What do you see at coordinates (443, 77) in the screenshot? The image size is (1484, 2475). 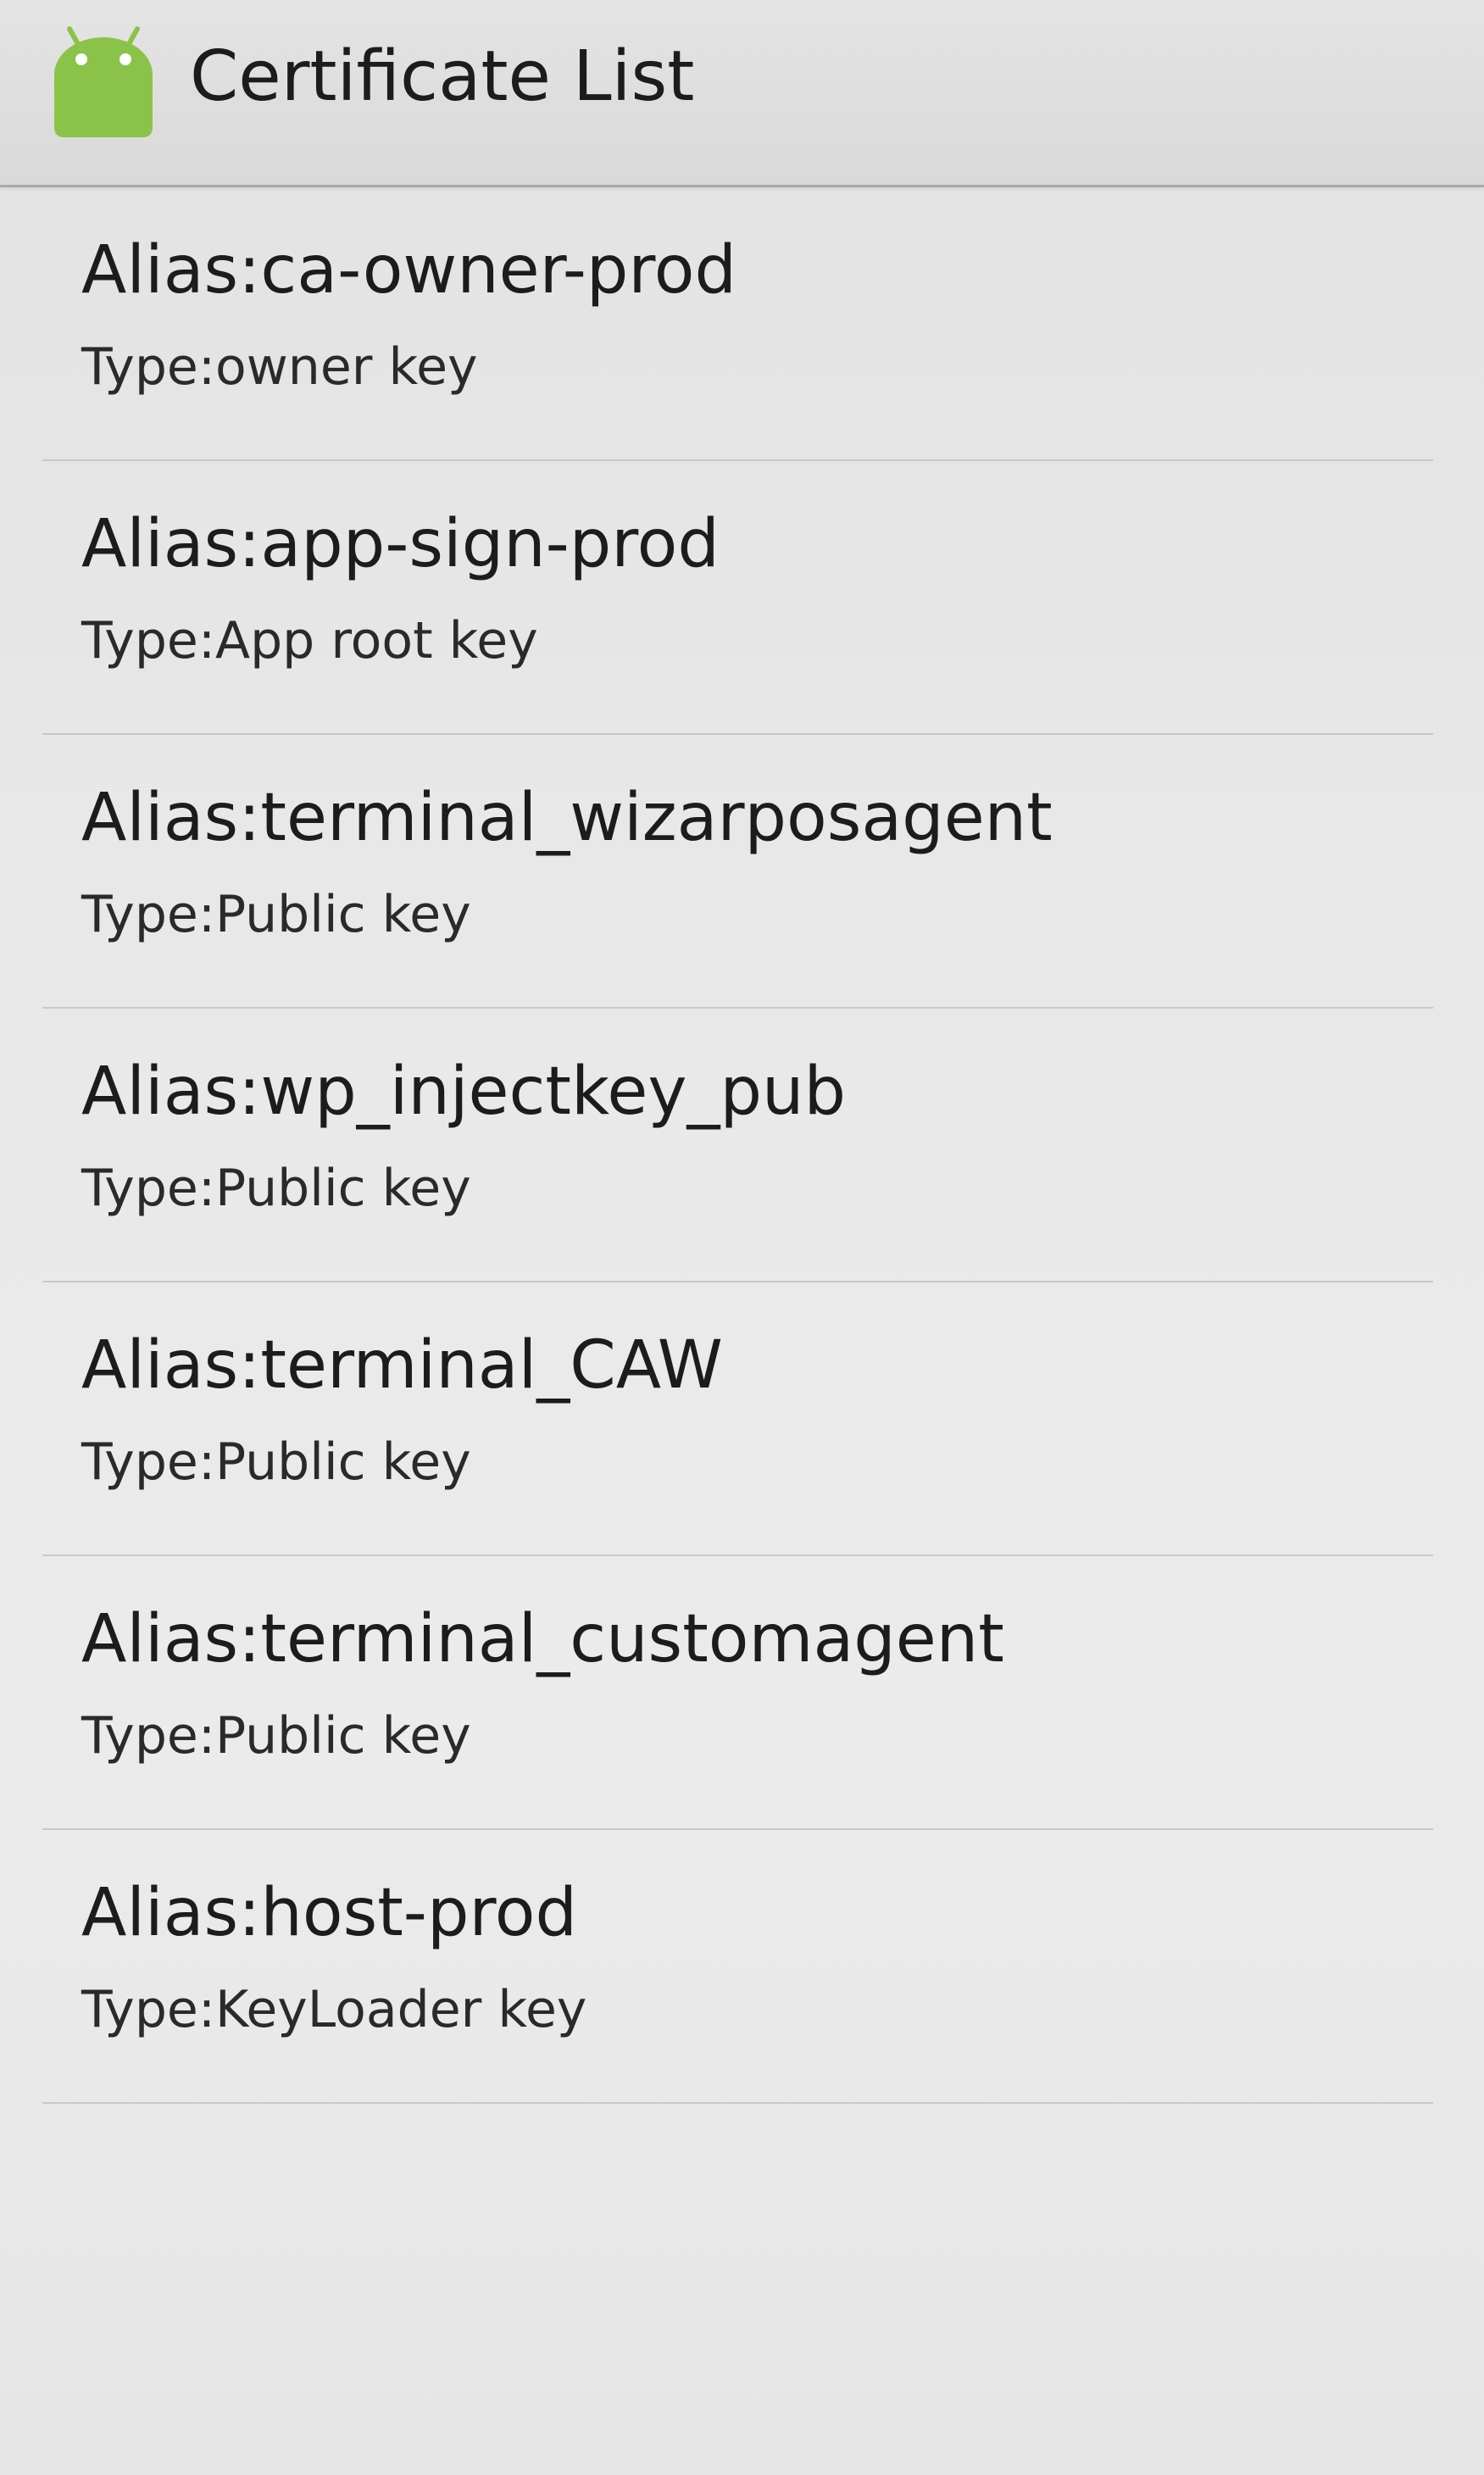 I see `app-title: Certificate List` at bounding box center [443, 77].